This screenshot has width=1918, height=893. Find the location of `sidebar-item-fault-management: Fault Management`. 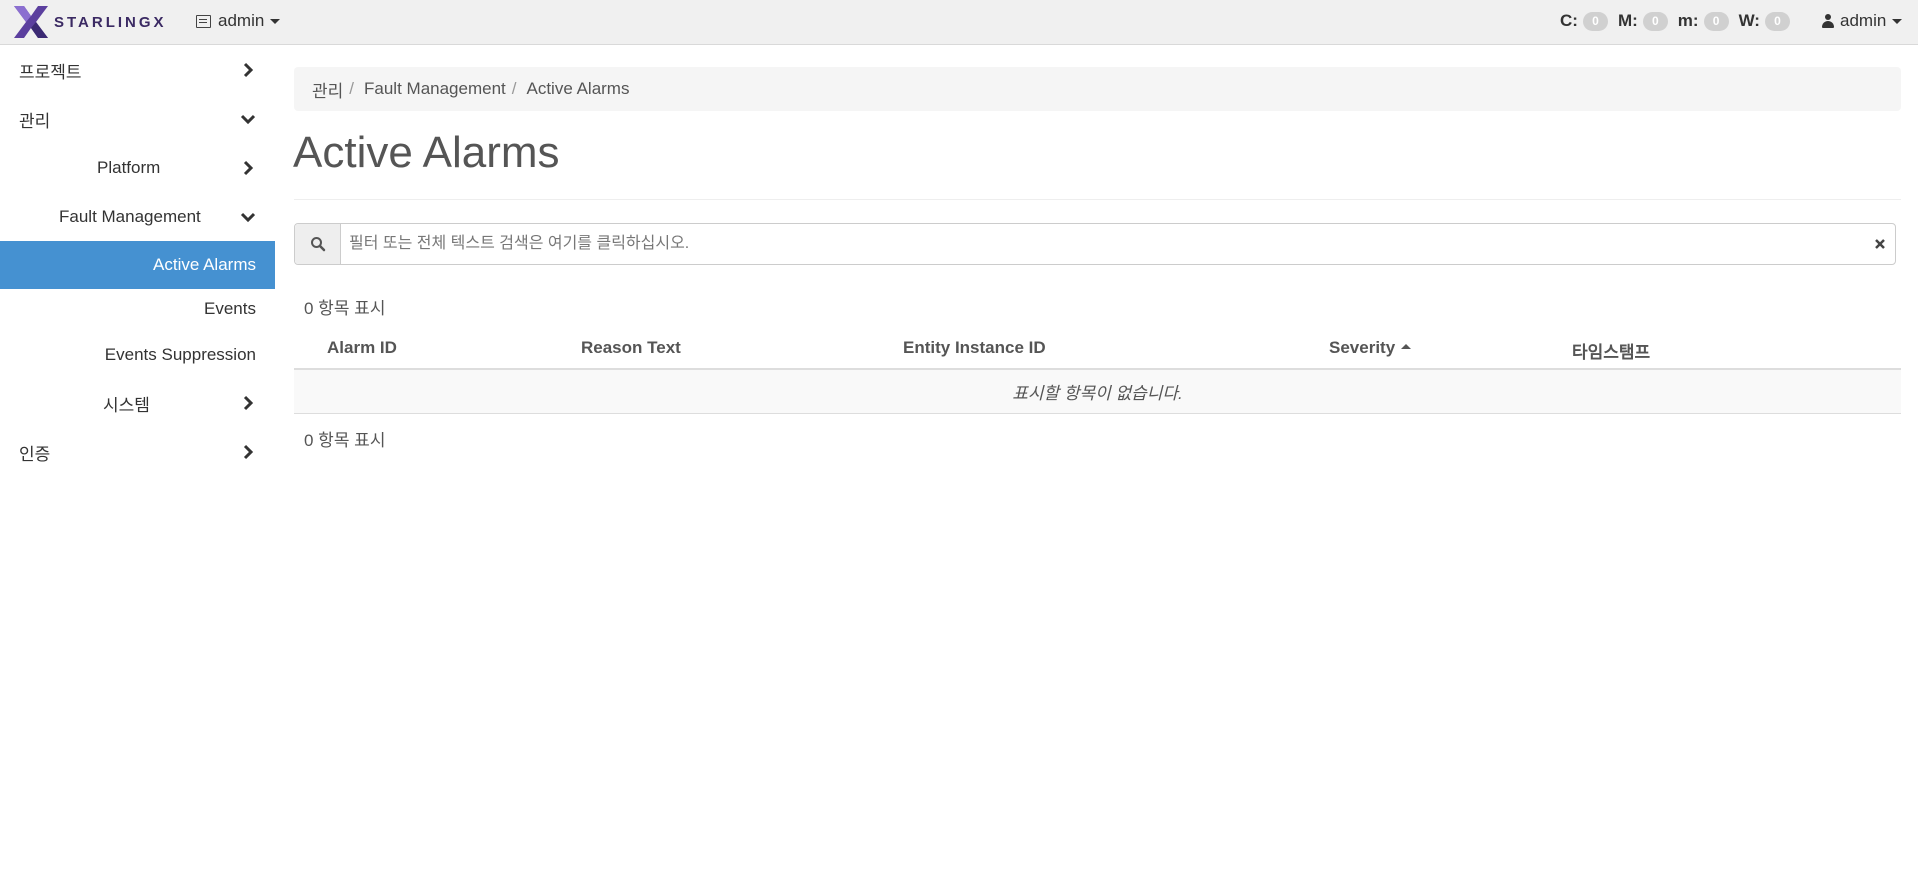

sidebar-item-fault-management: Fault Management is located at coordinates (137, 217).